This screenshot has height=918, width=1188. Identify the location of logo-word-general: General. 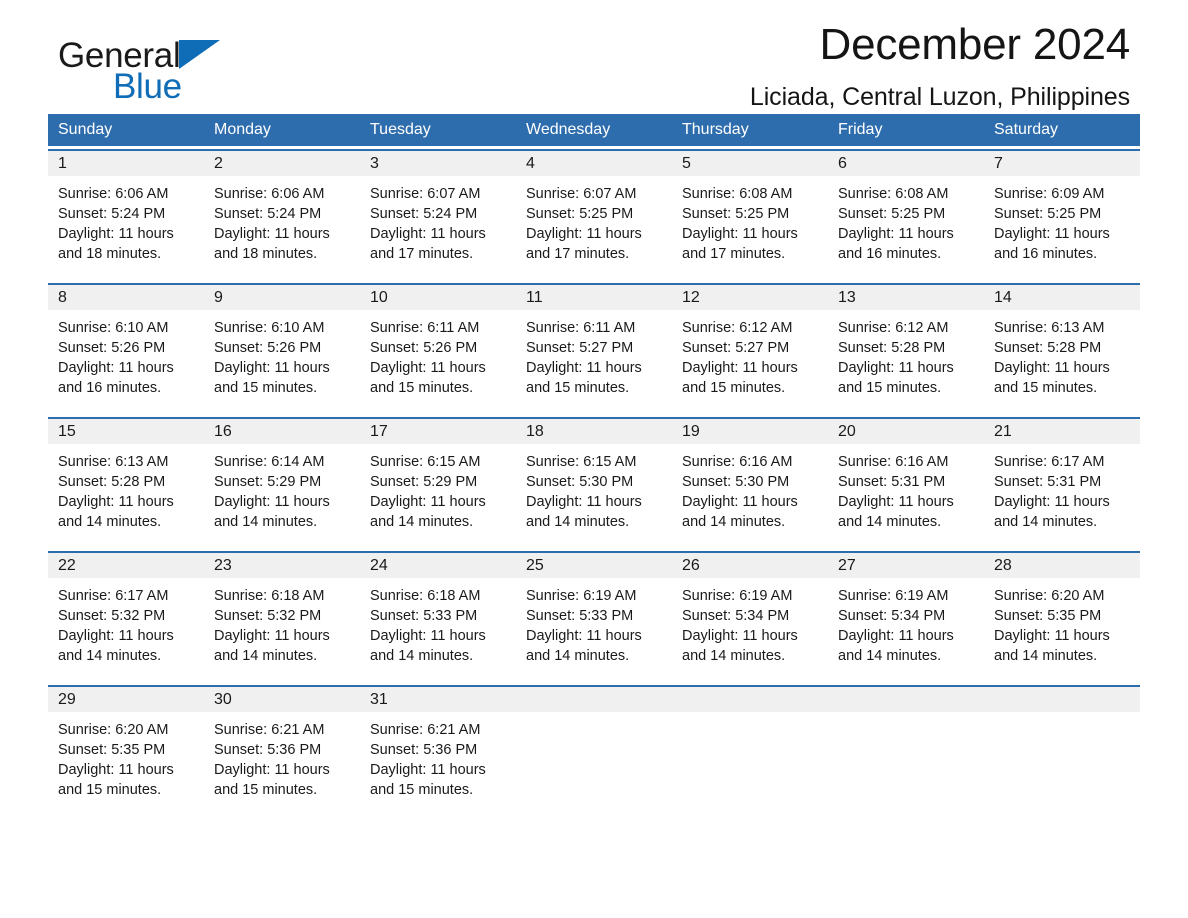
(119, 55).